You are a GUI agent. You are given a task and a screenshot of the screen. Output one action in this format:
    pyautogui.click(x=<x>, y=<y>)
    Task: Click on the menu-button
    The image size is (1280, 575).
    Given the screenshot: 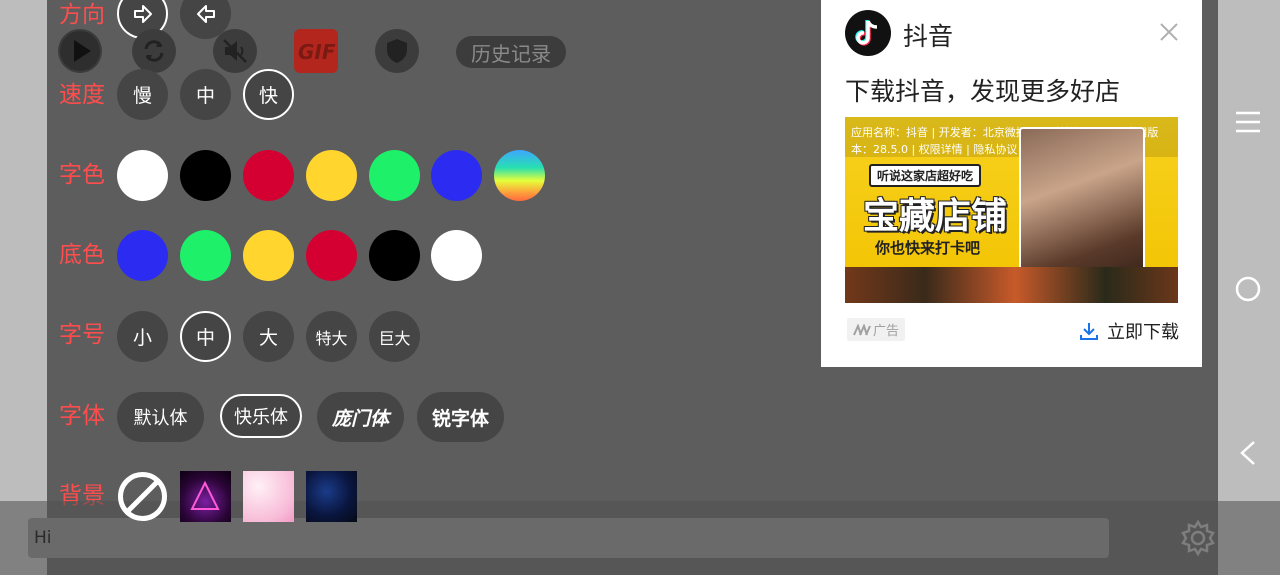 What is the action you would take?
    pyautogui.click(x=1248, y=122)
    